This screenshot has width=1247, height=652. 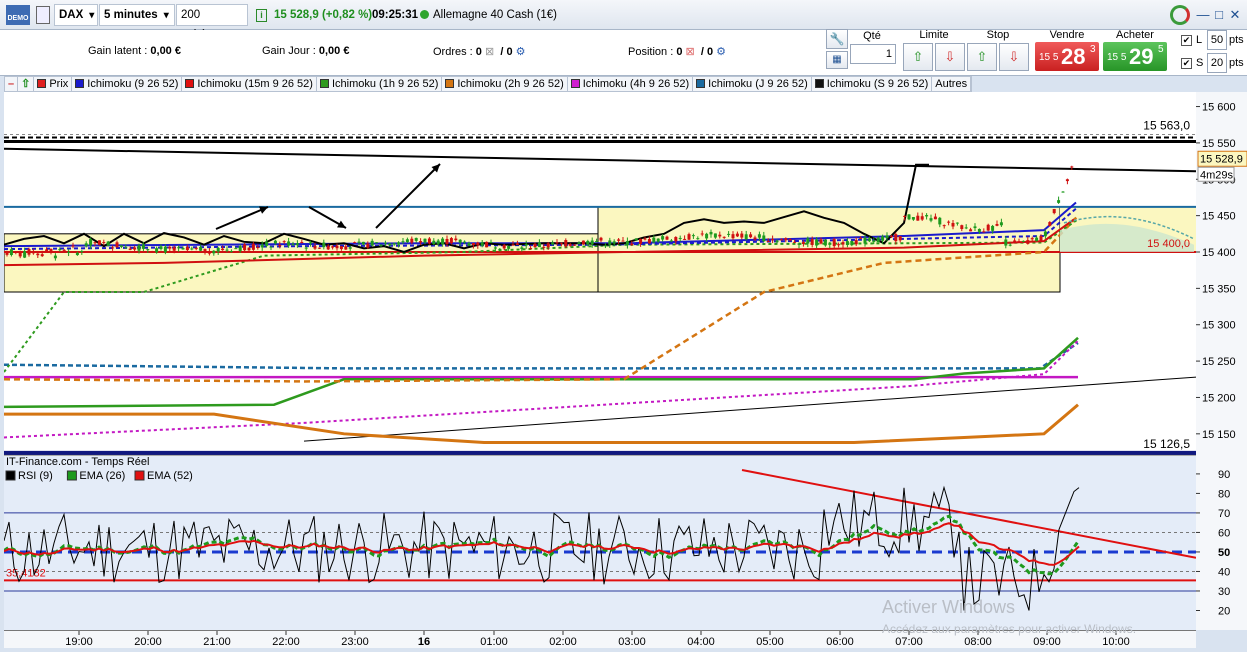 What do you see at coordinates (43, 15) in the screenshot?
I see `screenshot-icon` at bounding box center [43, 15].